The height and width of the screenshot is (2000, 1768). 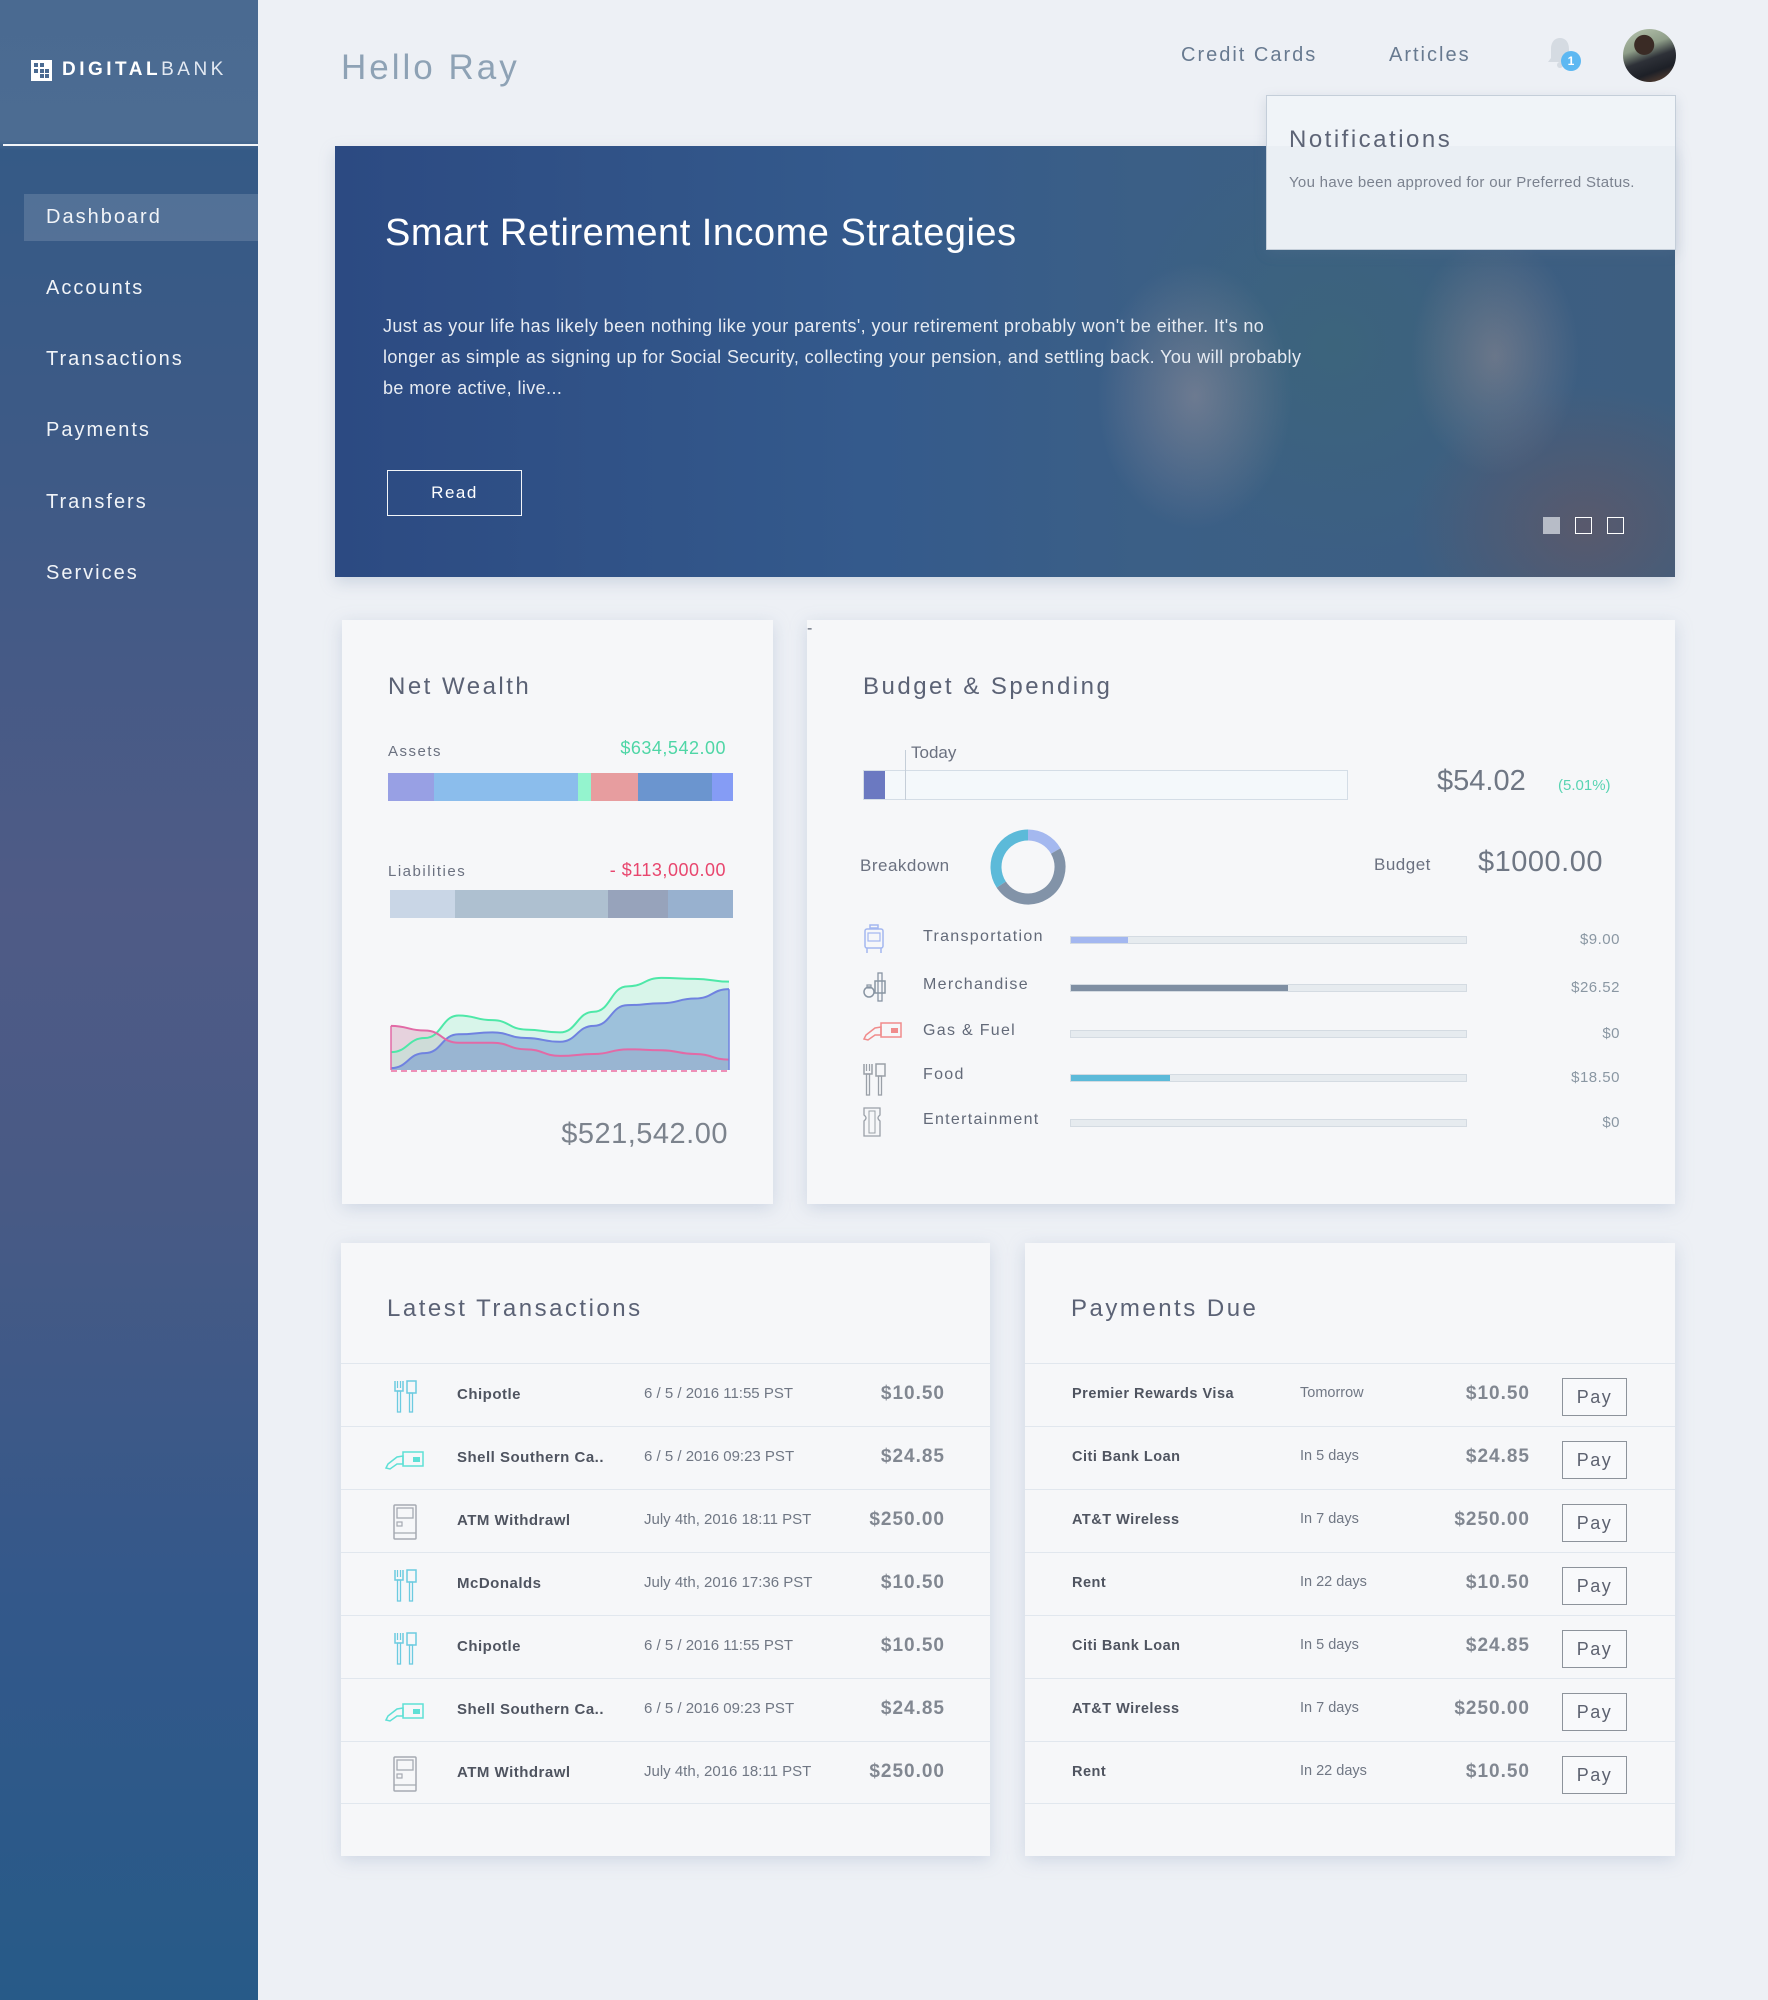 What do you see at coordinates (874, 939) in the screenshot?
I see `bus-icon` at bounding box center [874, 939].